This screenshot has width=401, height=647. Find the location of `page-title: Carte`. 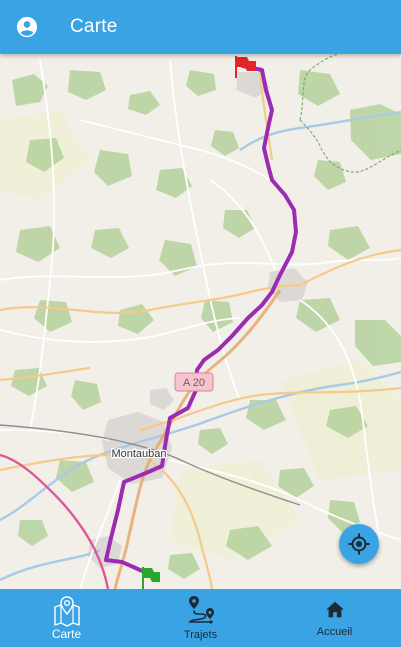

page-title: Carte is located at coordinates (94, 26).